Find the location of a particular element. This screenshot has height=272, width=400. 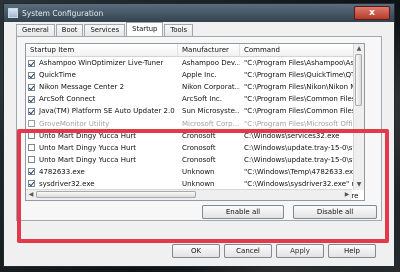

startup-item-cell: Nikon Message Center 2 is located at coordinates (102, 87).